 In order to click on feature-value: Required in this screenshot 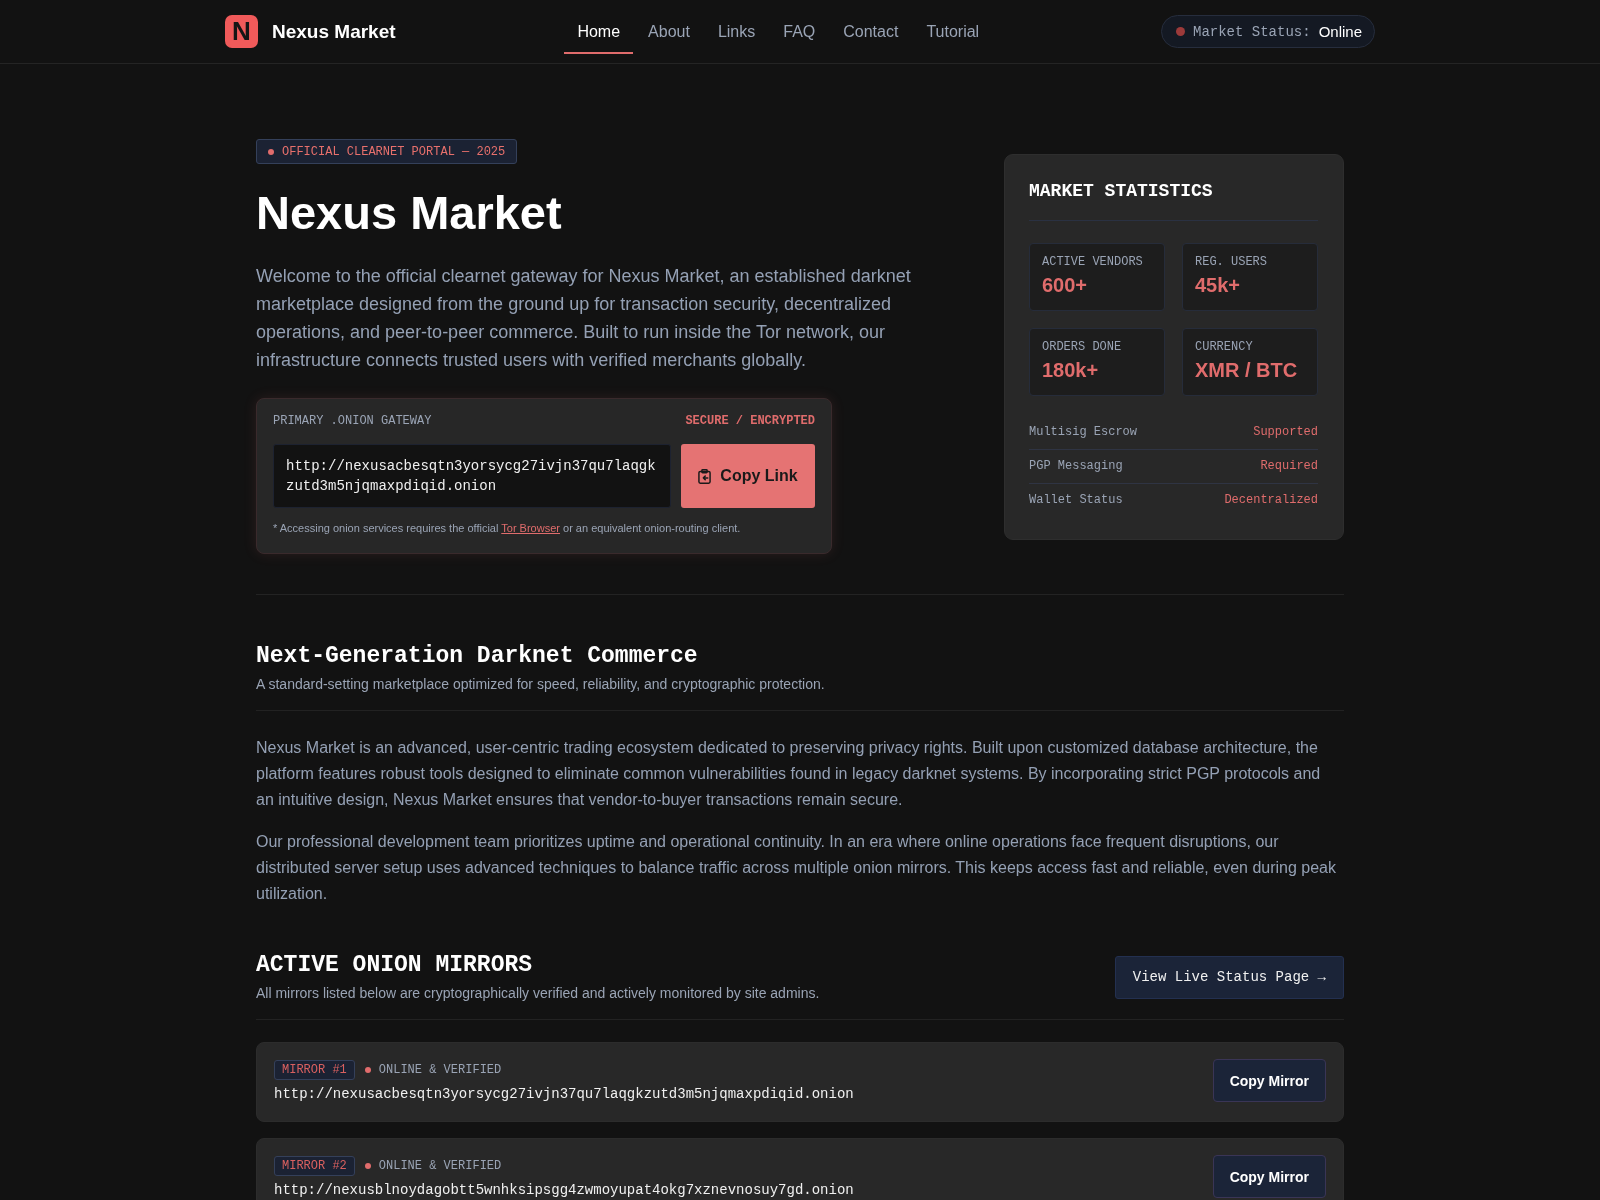, I will do `click(1289, 466)`.